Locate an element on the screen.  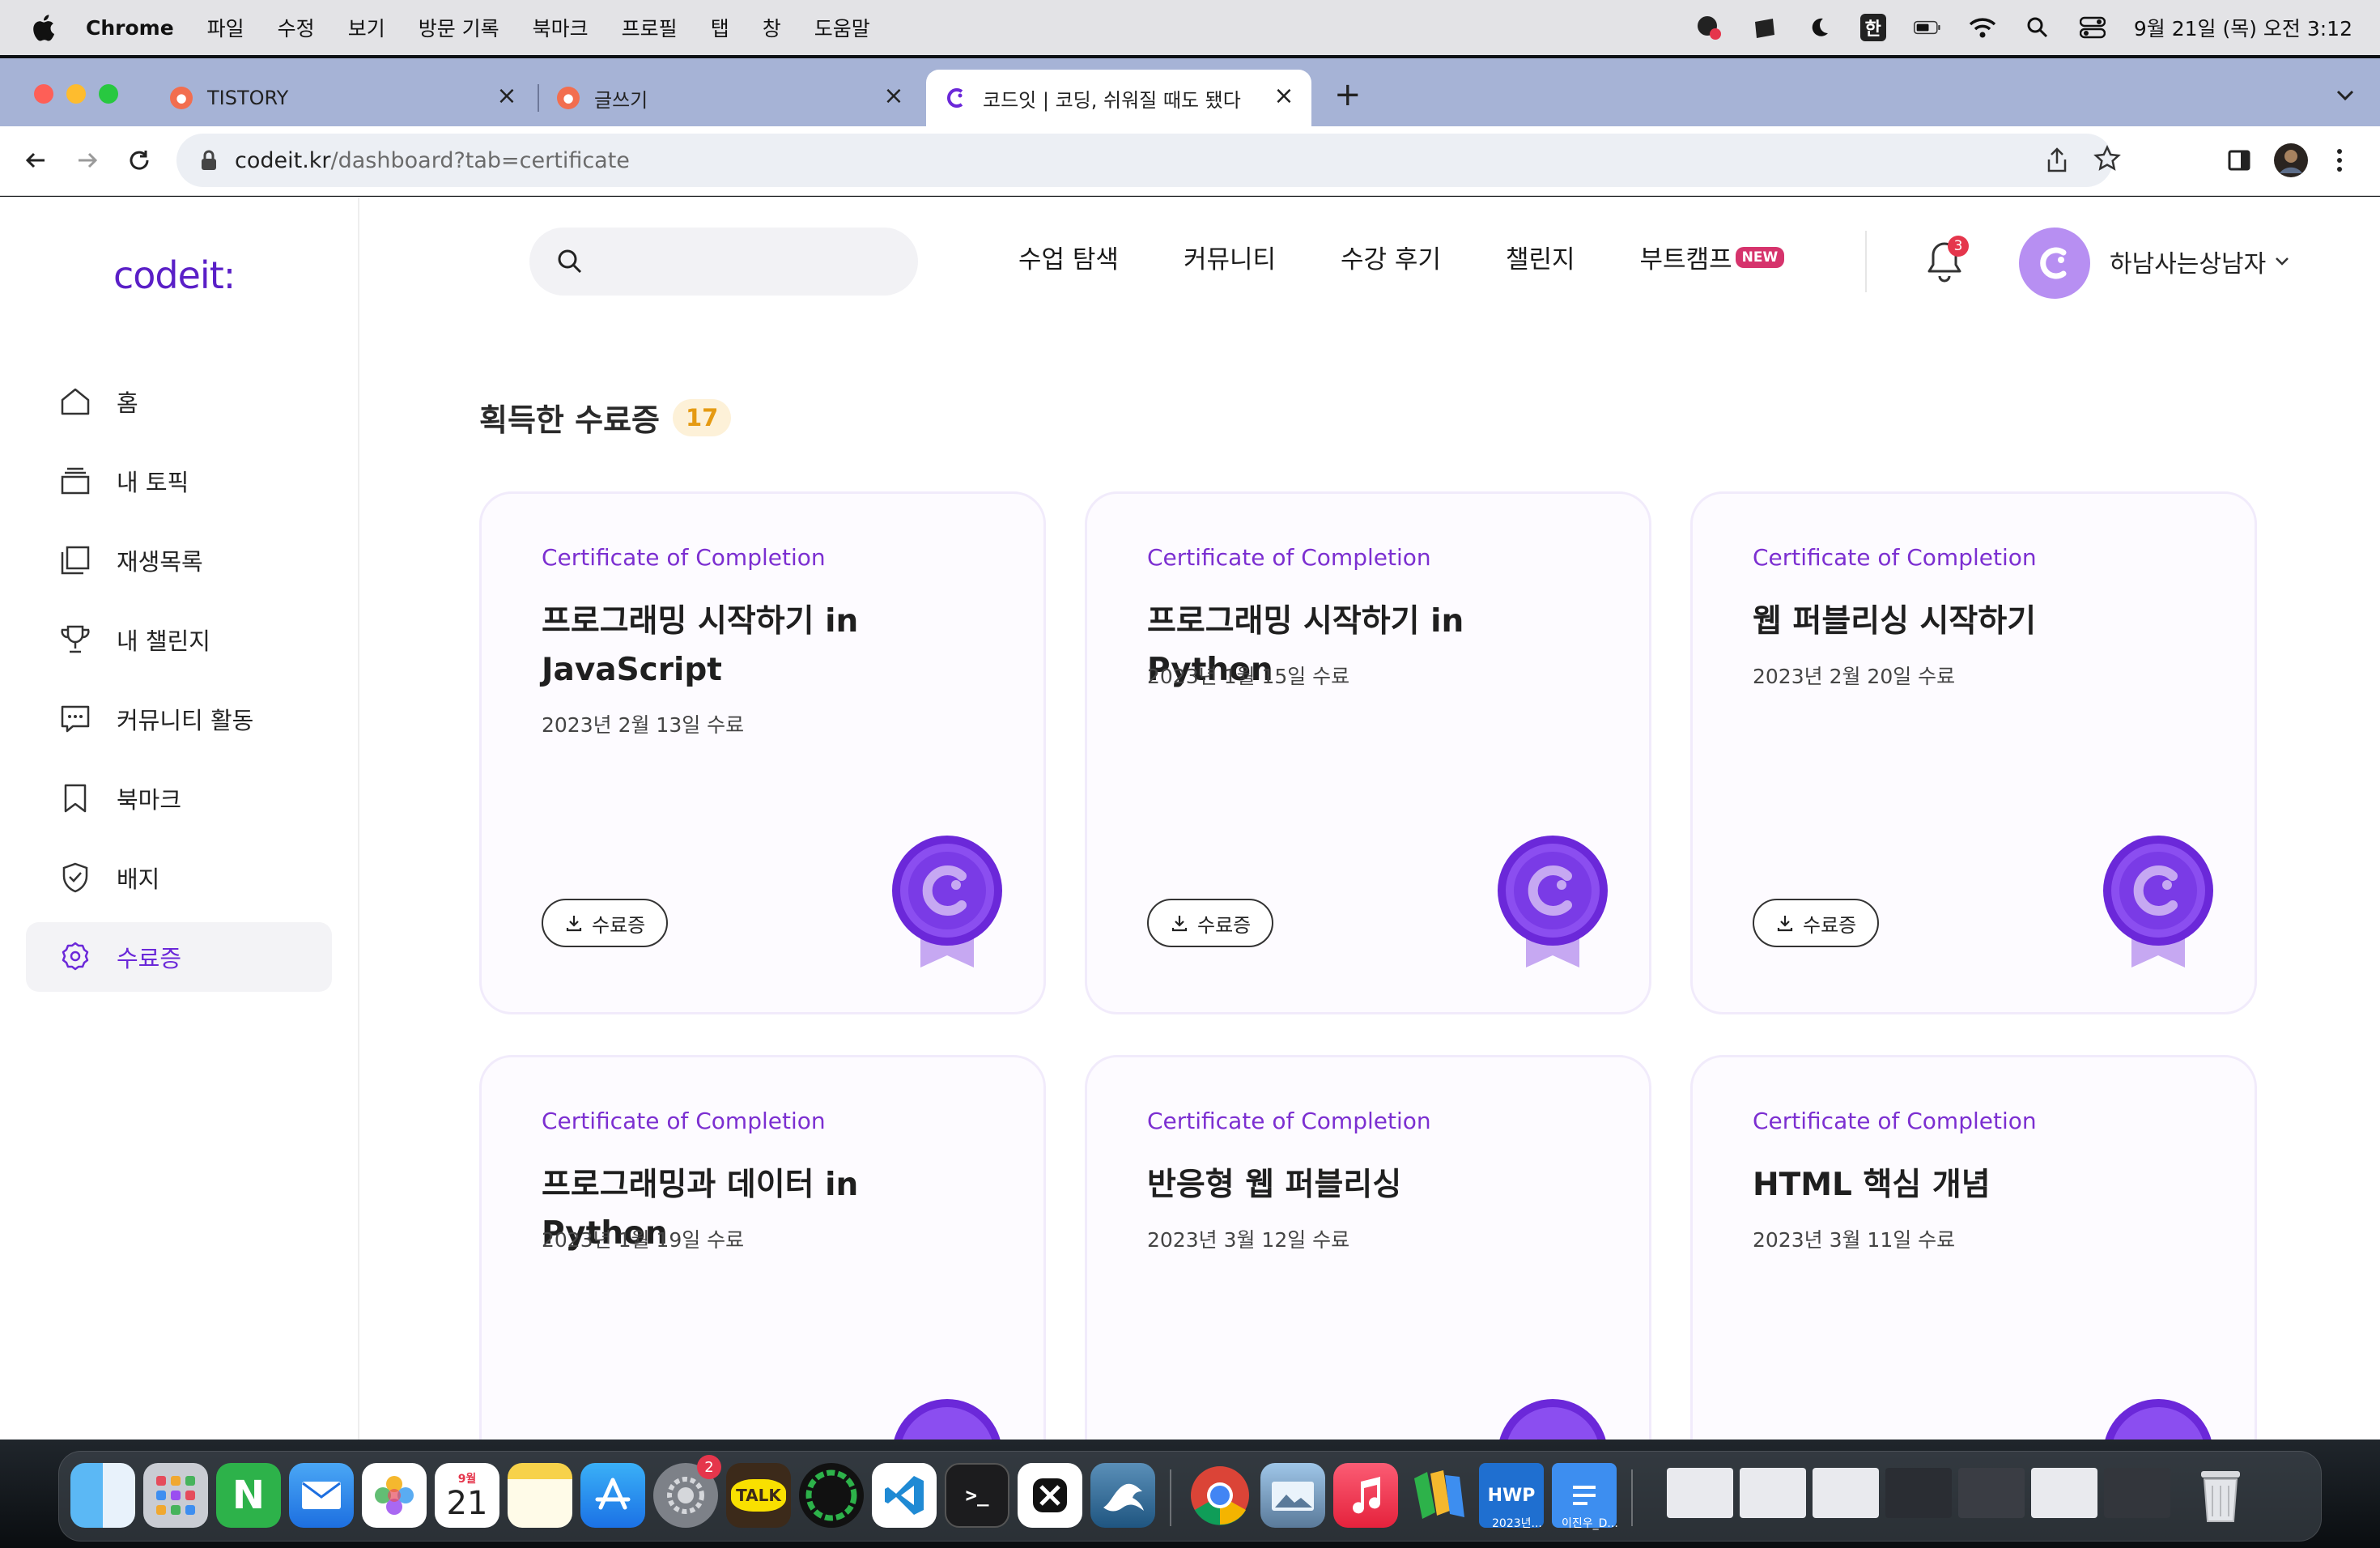
calendar-day: 21 is located at coordinates (467, 1503).